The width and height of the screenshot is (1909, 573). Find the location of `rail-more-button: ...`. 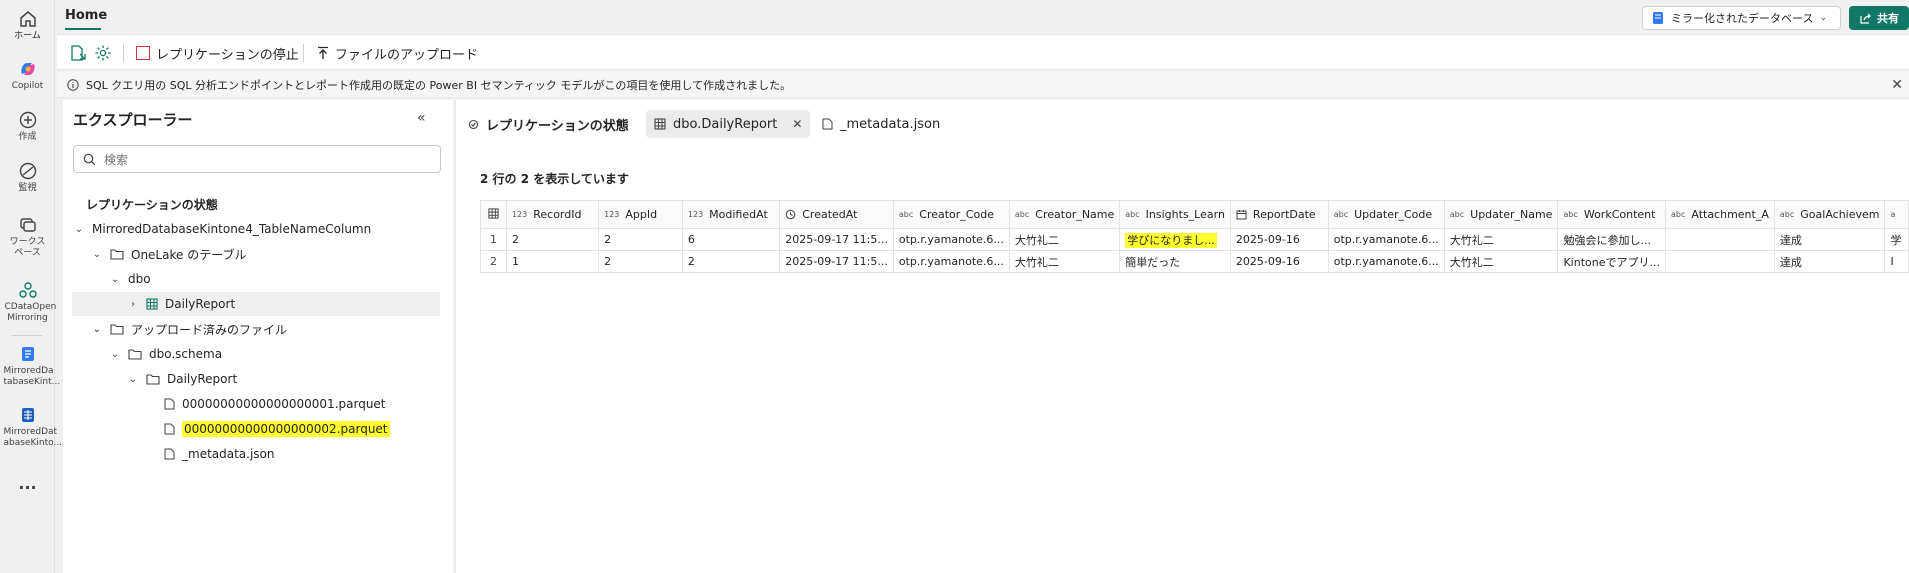

rail-more-button: ... is located at coordinates (27, 484).